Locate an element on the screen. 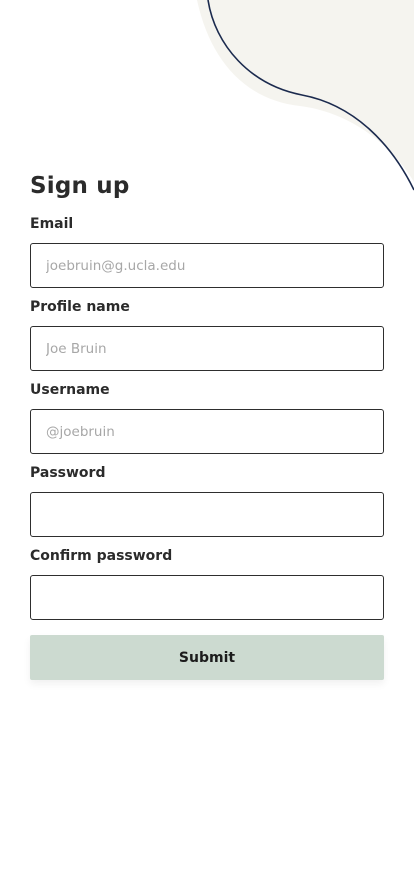  page-title: Sign up is located at coordinates (80, 186).